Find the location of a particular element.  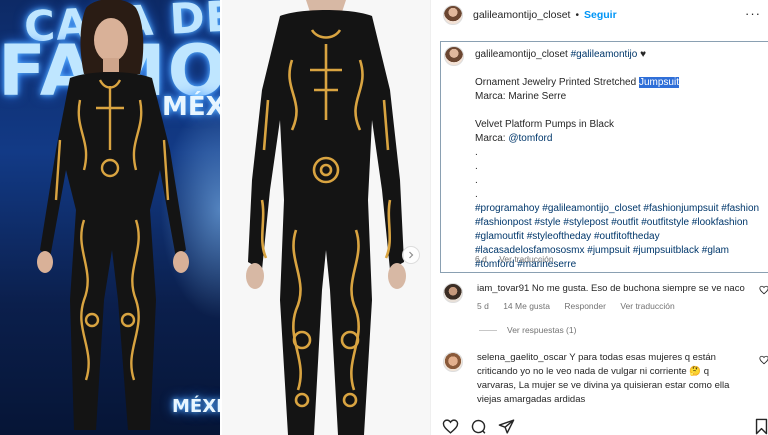

view-replies-label: Ver respuestas (1) is located at coordinates (542, 330).